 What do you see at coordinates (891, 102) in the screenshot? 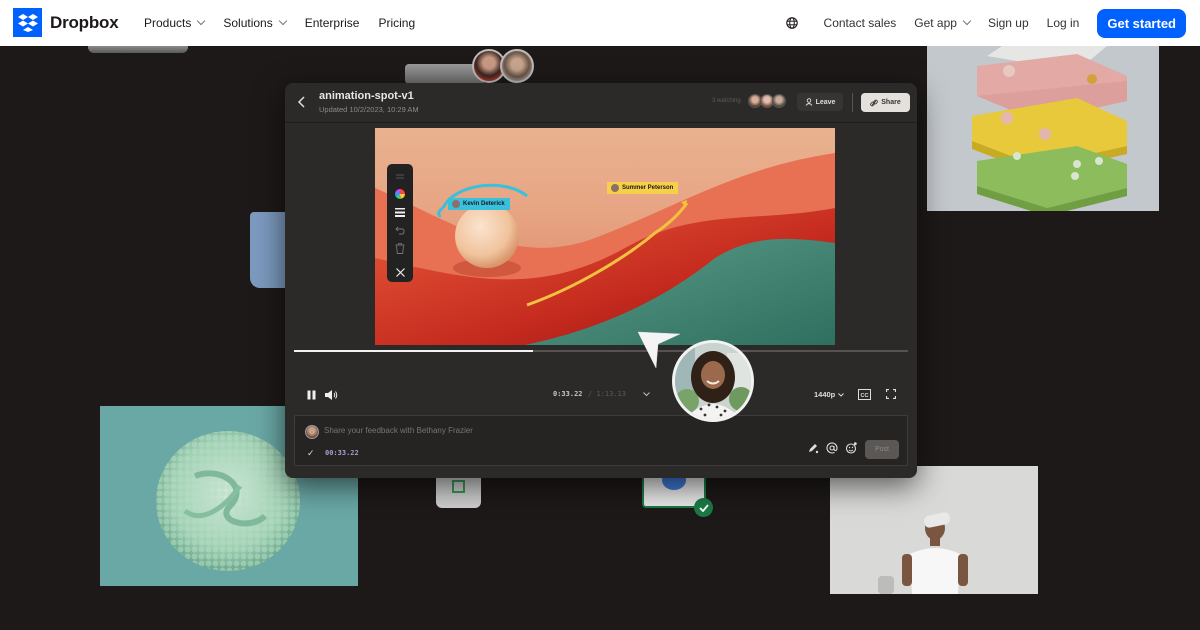
I see `share-label: Share` at bounding box center [891, 102].